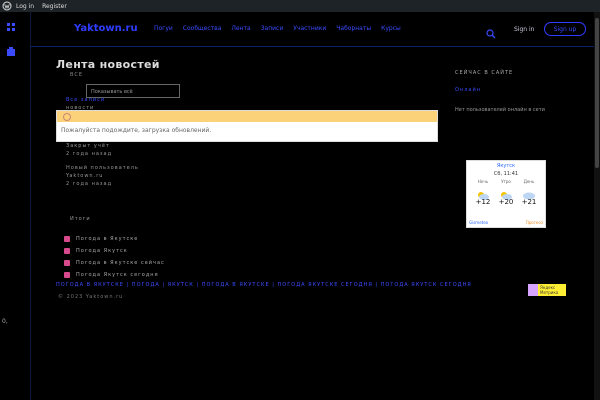 The height and width of the screenshot is (400, 600). I want to click on admin-bar: Log in Register, so click(300, 6).